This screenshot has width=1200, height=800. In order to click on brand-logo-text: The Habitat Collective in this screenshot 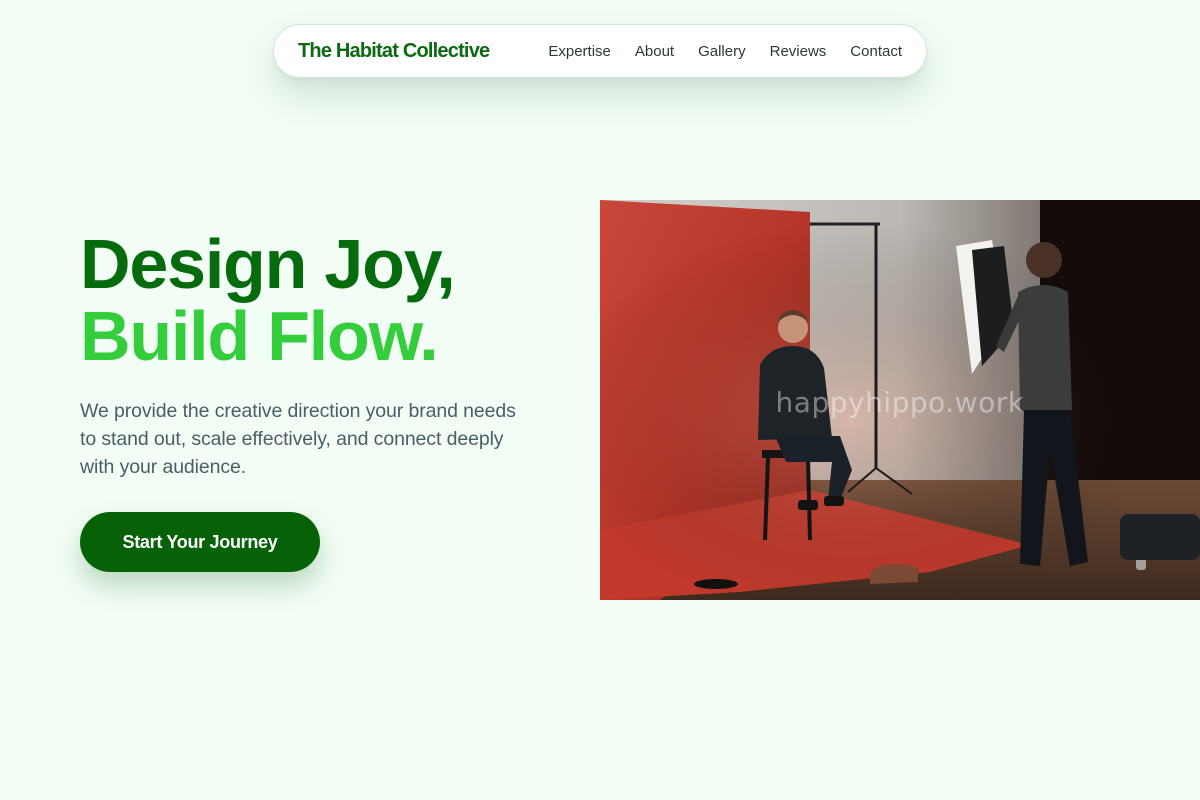, I will do `click(394, 51)`.